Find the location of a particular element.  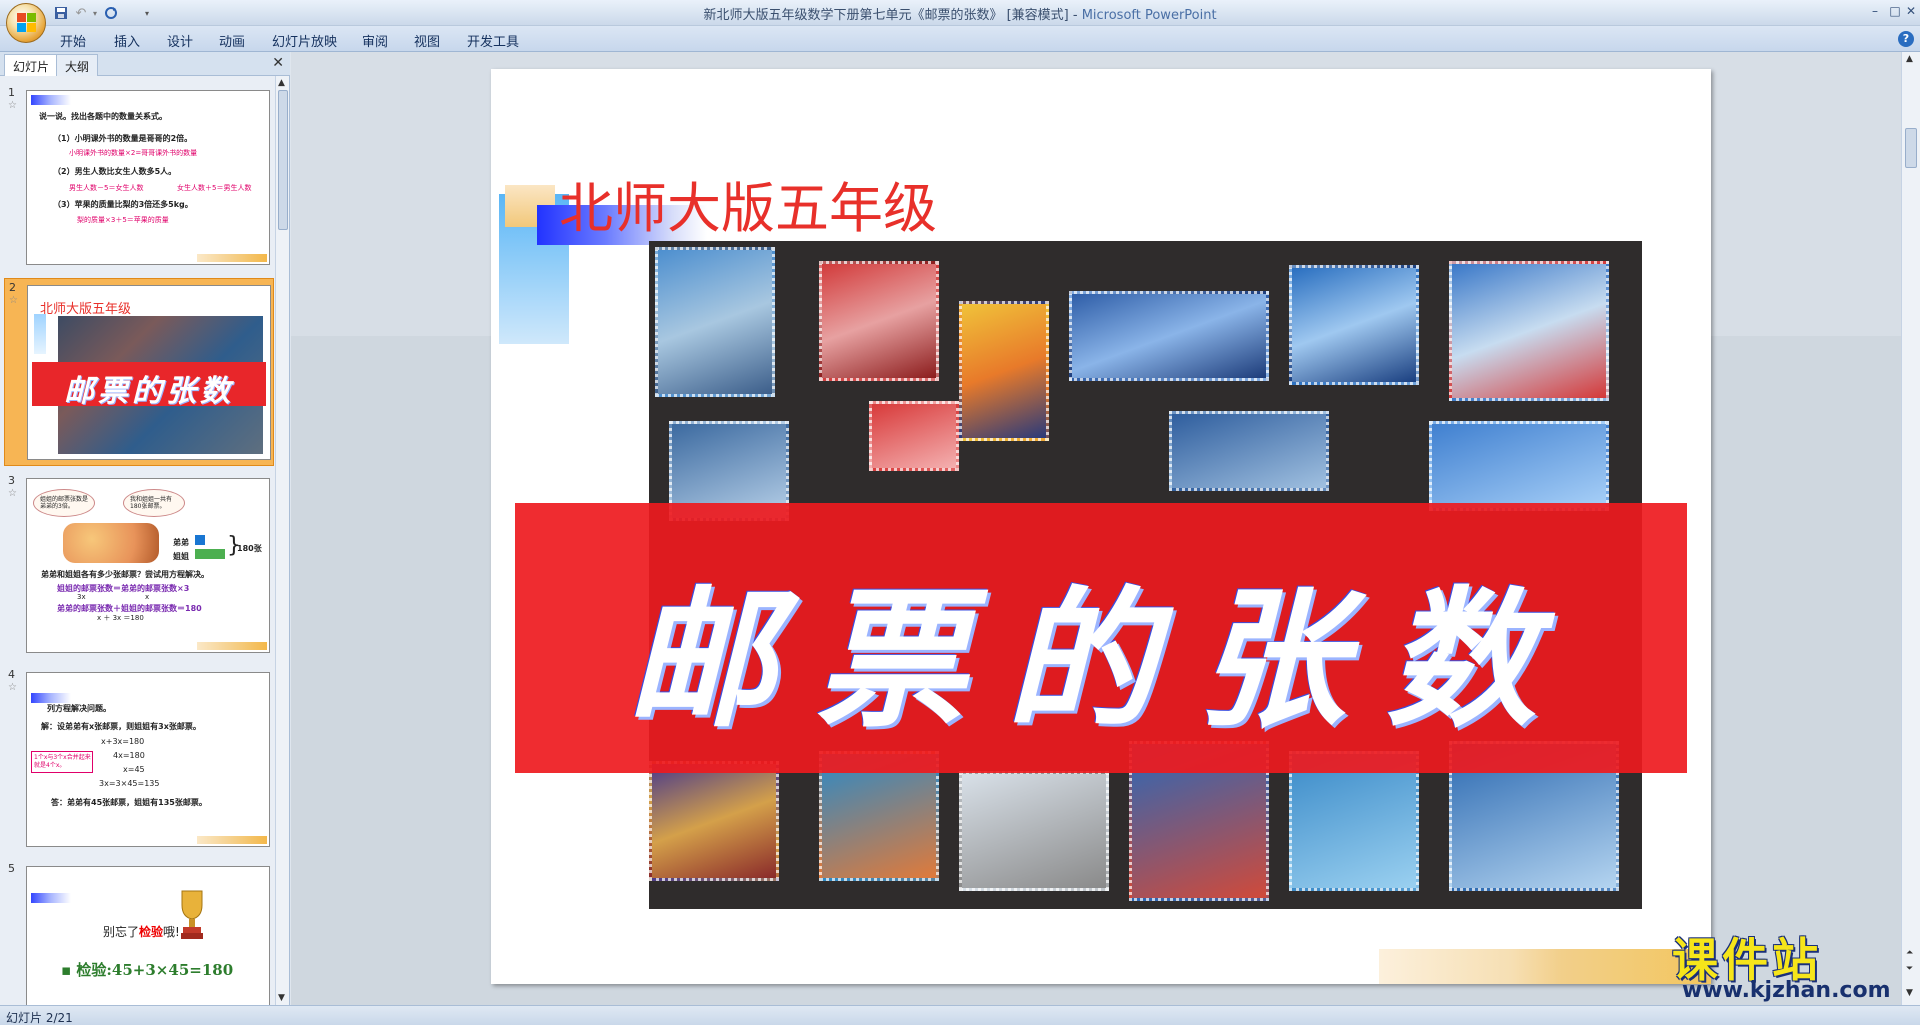

thumb-text: 梨的质量×3＋5＝苹果的质量 is located at coordinates (123, 220).